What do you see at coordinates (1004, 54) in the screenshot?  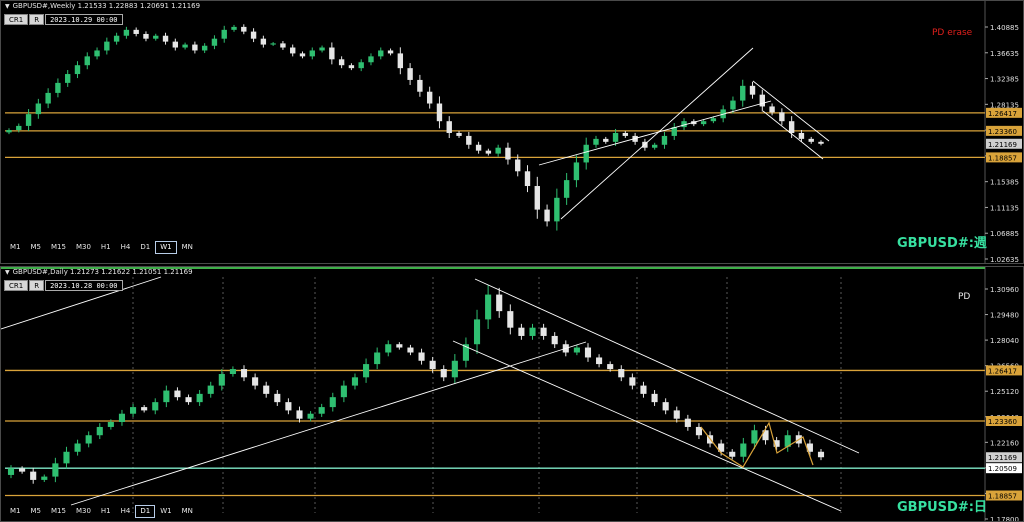 I see `price-axis-label: 1.36635` at bounding box center [1004, 54].